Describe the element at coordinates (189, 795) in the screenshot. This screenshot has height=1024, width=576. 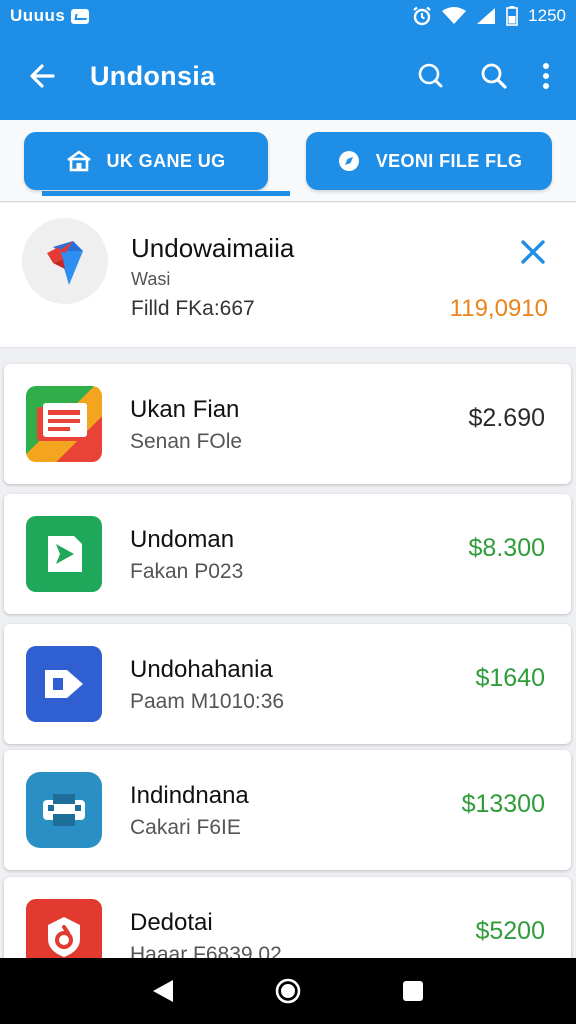
I see `list-item-title: Indindnana` at that location.